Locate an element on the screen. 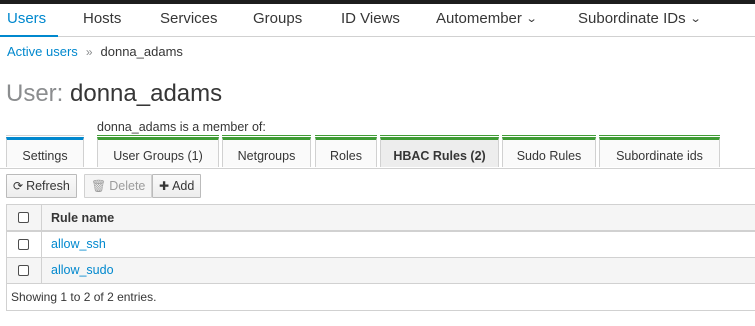 The image size is (755, 326). select-all-checkbox is located at coordinates (23, 217).